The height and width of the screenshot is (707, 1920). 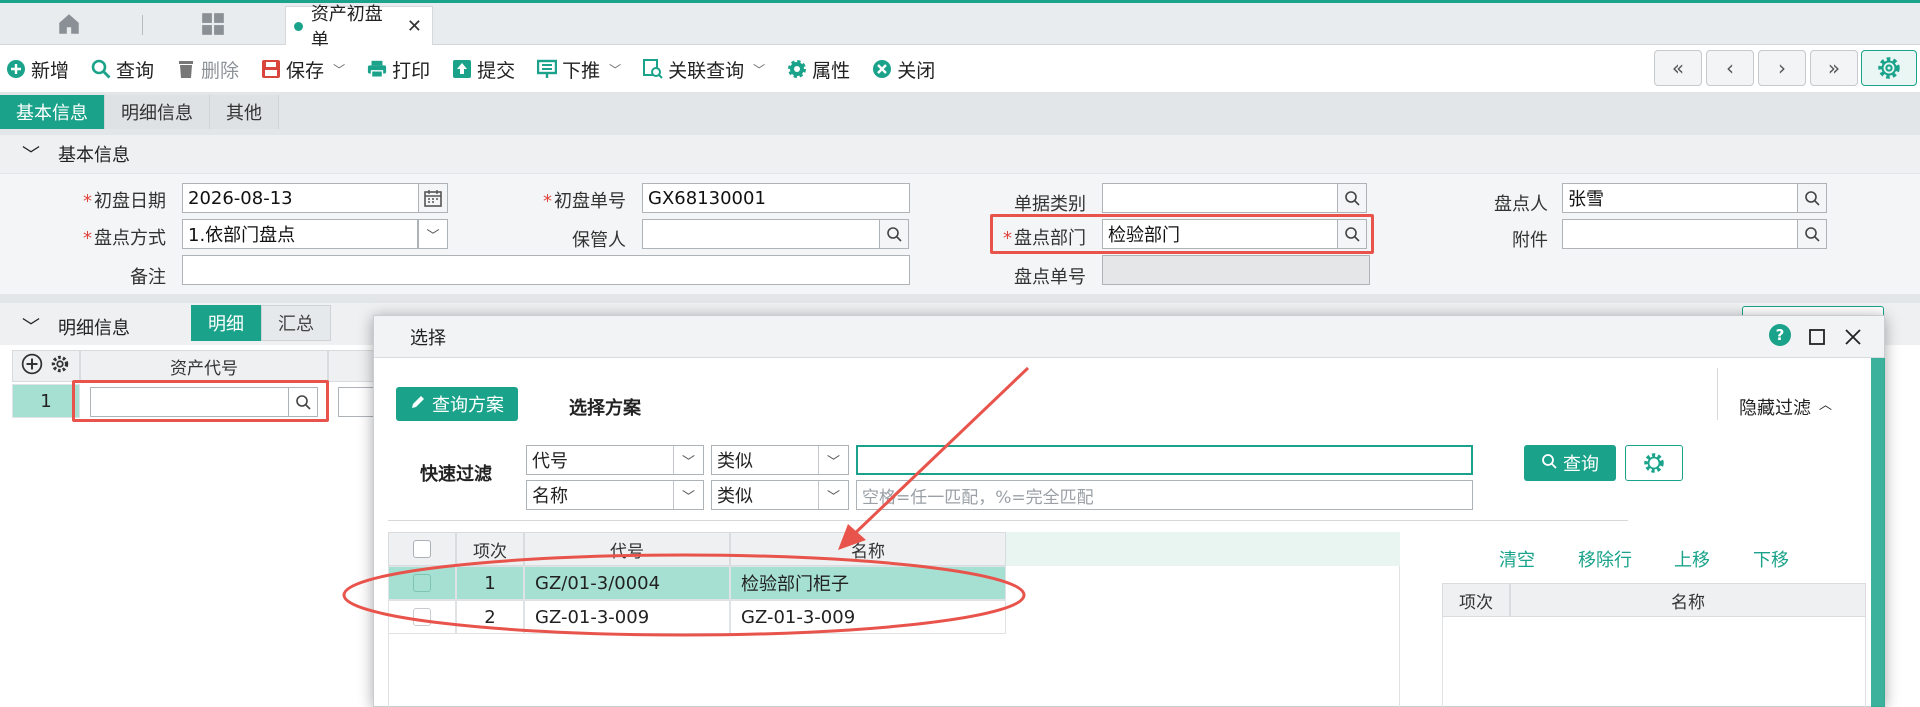 What do you see at coordinates (939, 453) in the screenshot?
I see `annotation-arrow-line` at bounding box center [939, 453].